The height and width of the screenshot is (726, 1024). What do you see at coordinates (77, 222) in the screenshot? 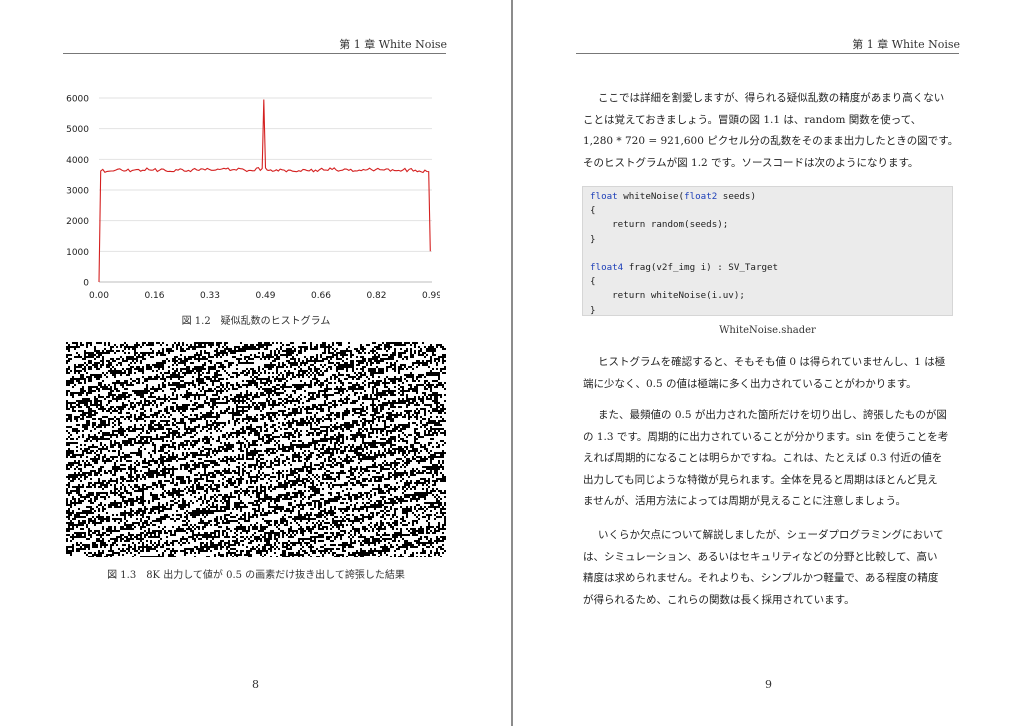
I see `y-tick-label: 2000` at bounding box center [77, 222].